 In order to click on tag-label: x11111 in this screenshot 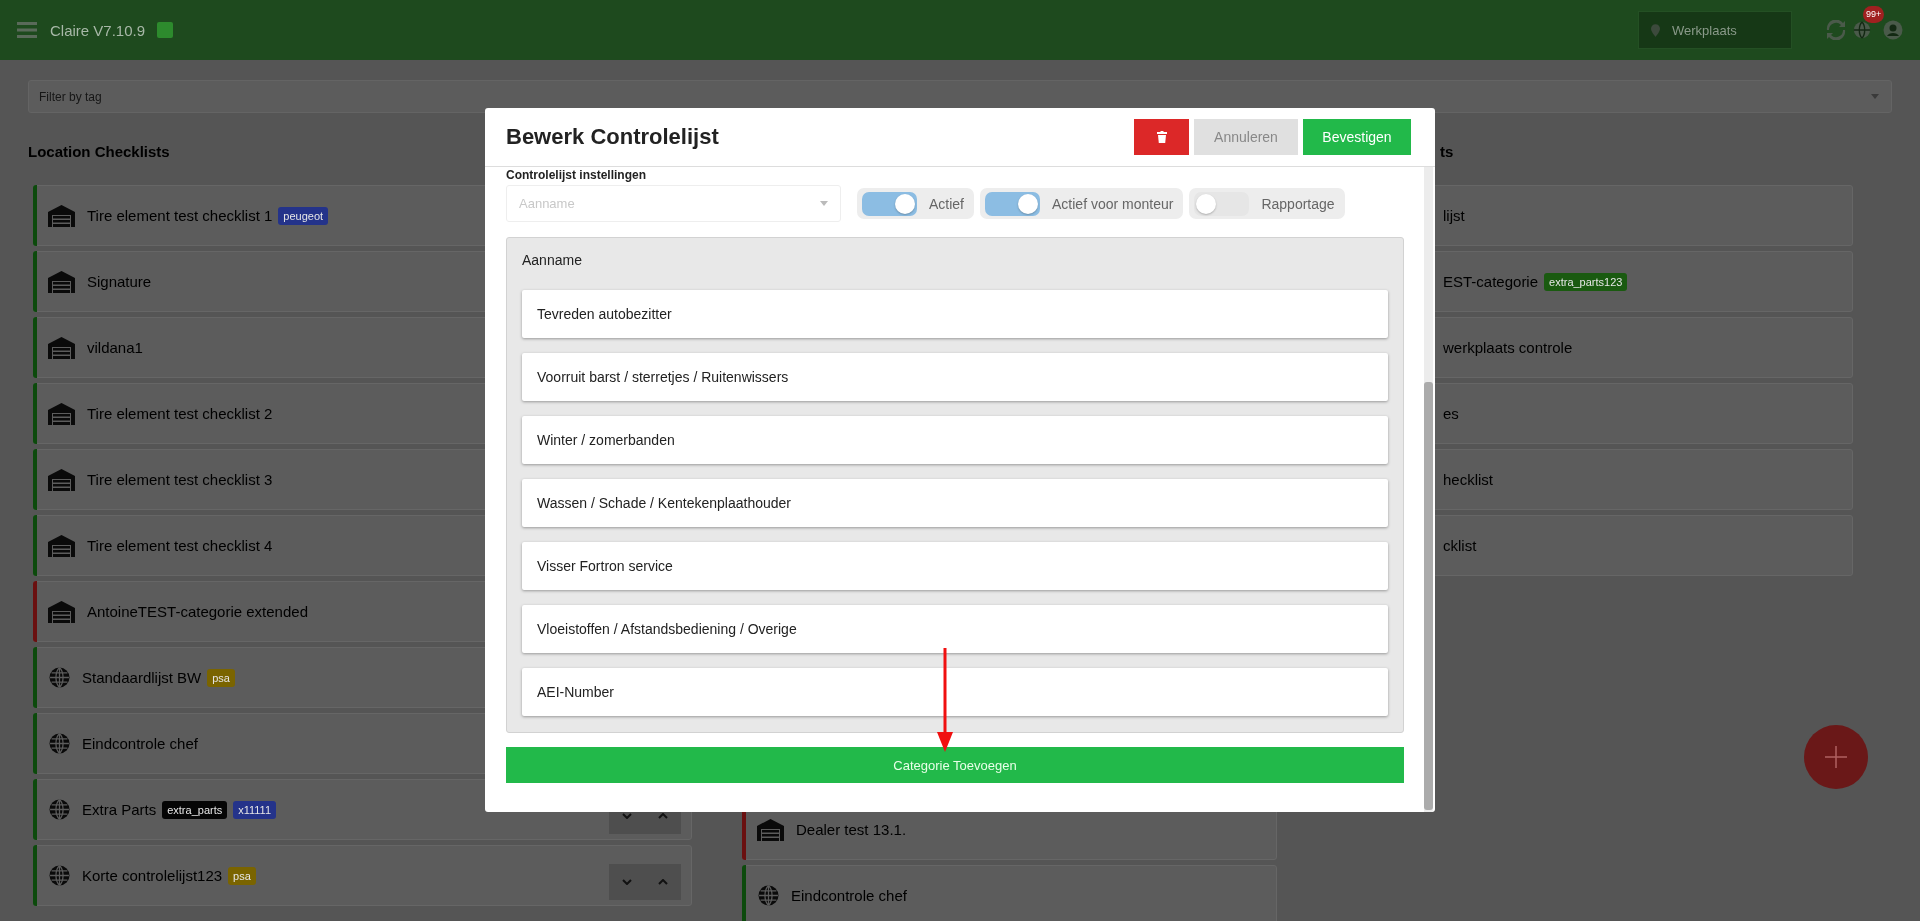, I will do `click(255, 809)`.